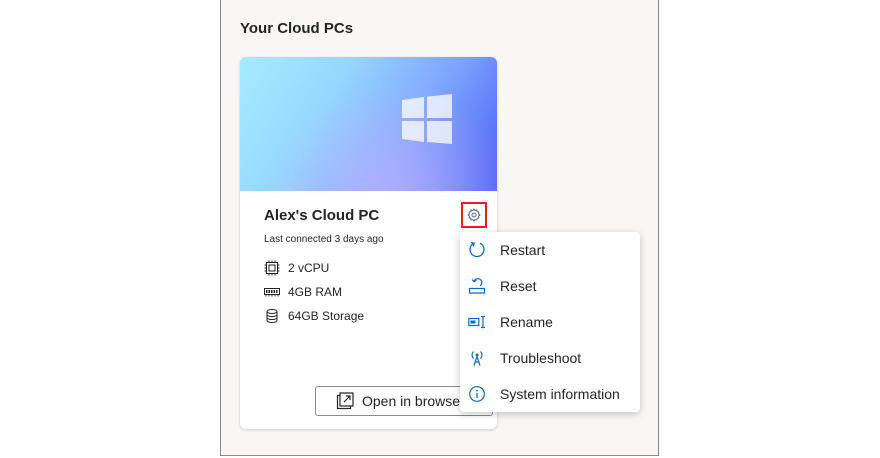  What do you see at coordinates (550, 286) in the screenshot?
I see `menu-item-reset: Reset` at bounding box center [550, 286].